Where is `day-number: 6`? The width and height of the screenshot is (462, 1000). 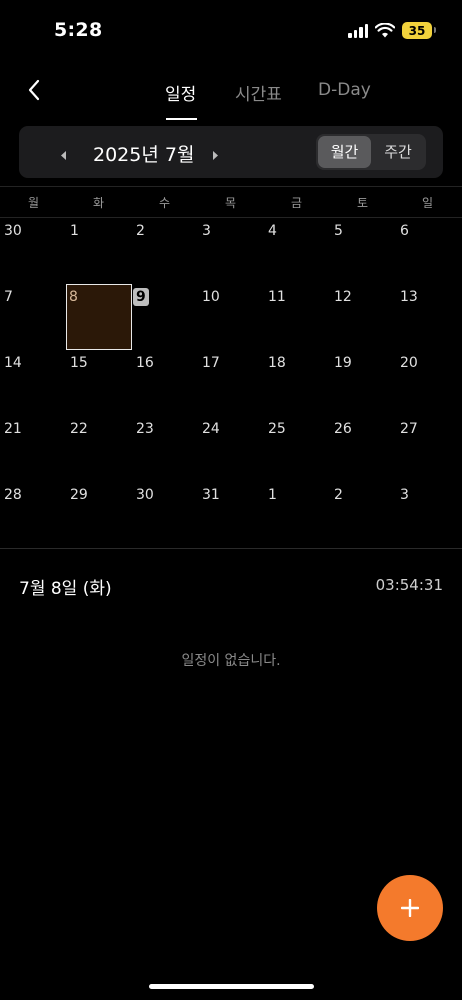 day-number: 6 is located at coordinates (404, 231).